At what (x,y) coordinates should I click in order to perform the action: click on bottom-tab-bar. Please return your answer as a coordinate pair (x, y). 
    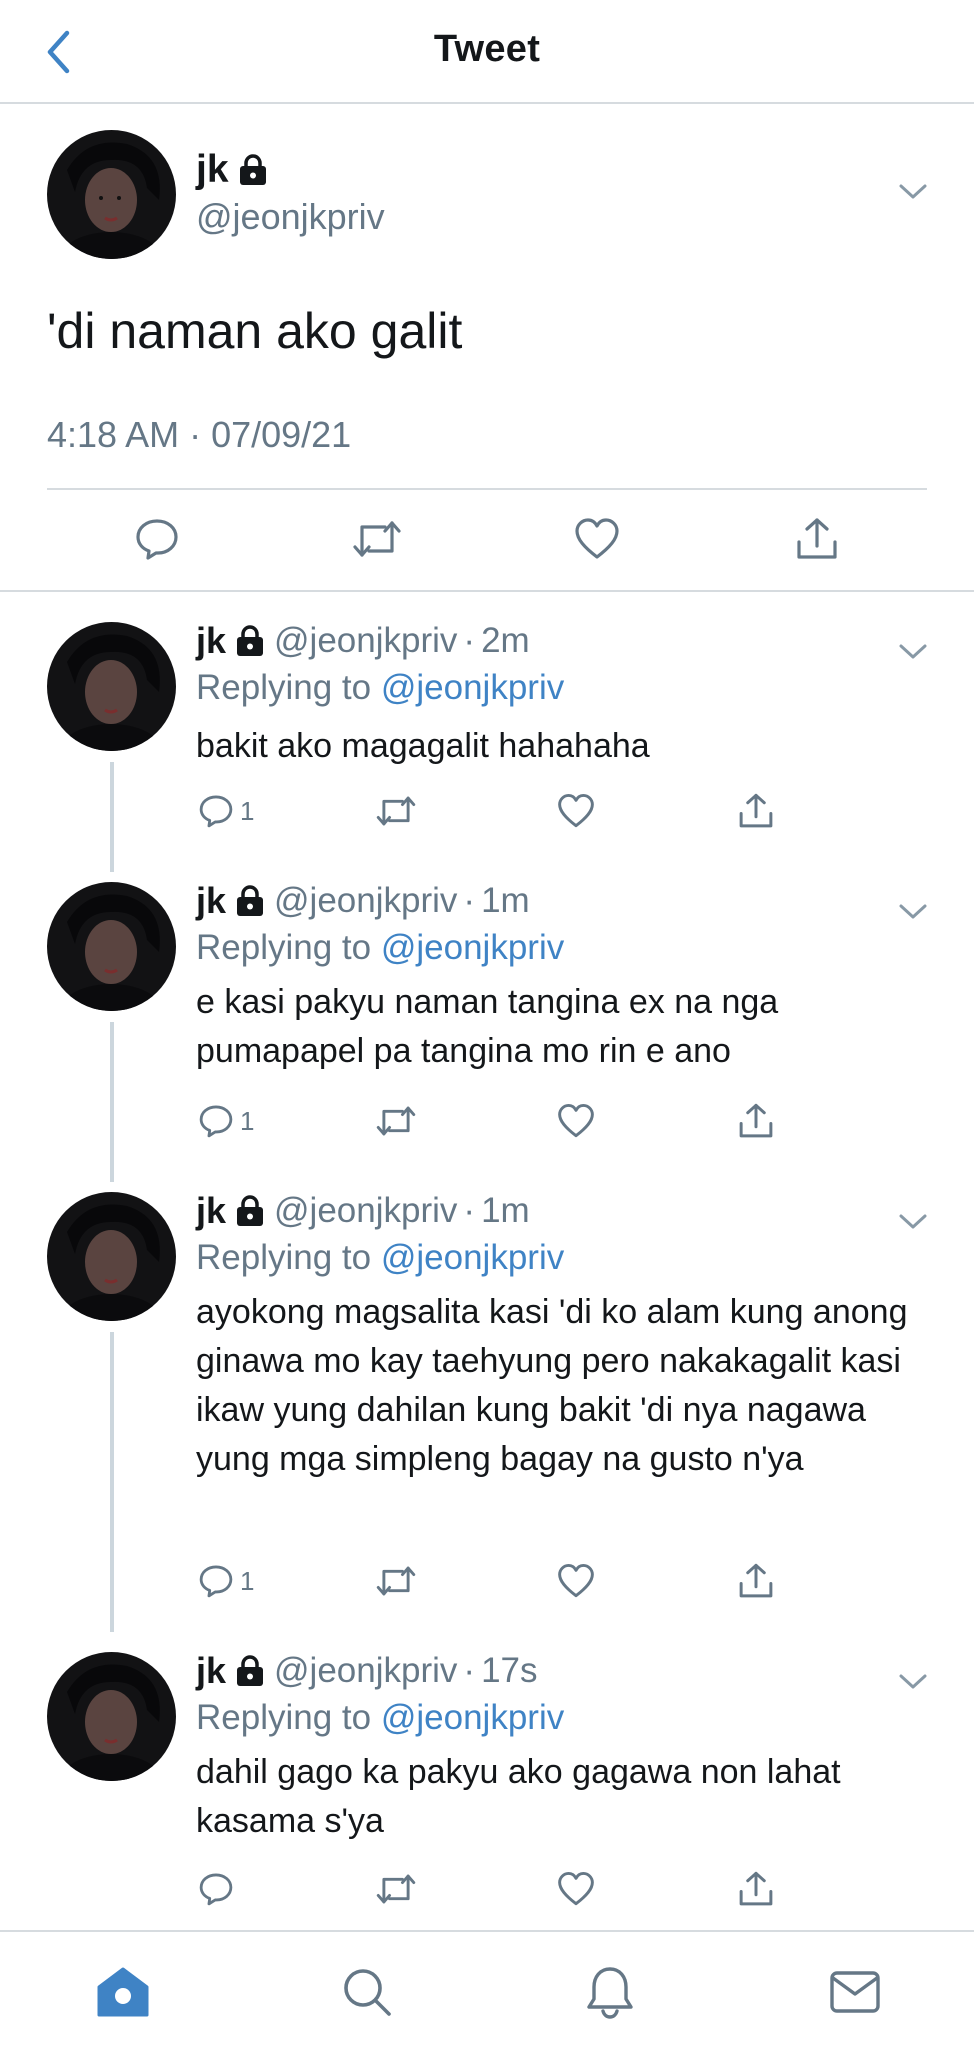
    Looking at the image, I should click on (487, 1989).